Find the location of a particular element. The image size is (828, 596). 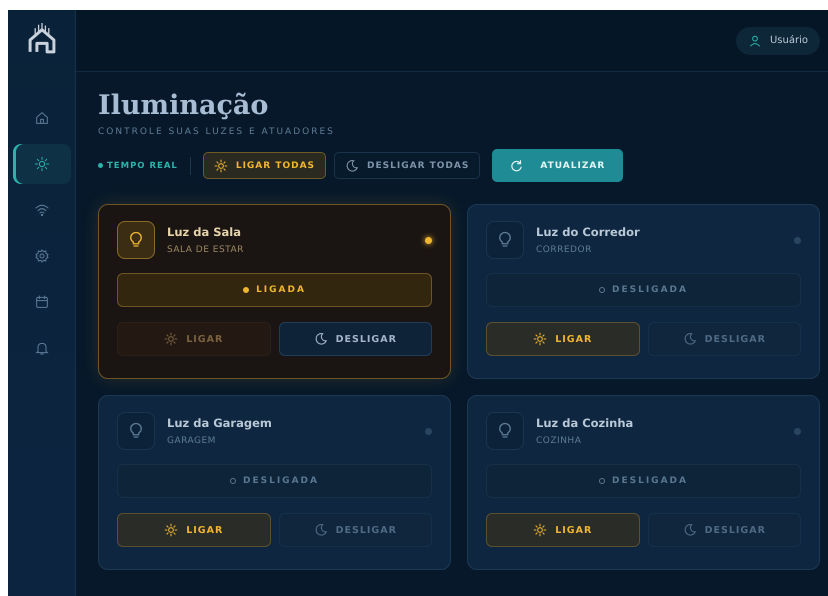

user-button: Usuário is located at coordinates (778, 40).